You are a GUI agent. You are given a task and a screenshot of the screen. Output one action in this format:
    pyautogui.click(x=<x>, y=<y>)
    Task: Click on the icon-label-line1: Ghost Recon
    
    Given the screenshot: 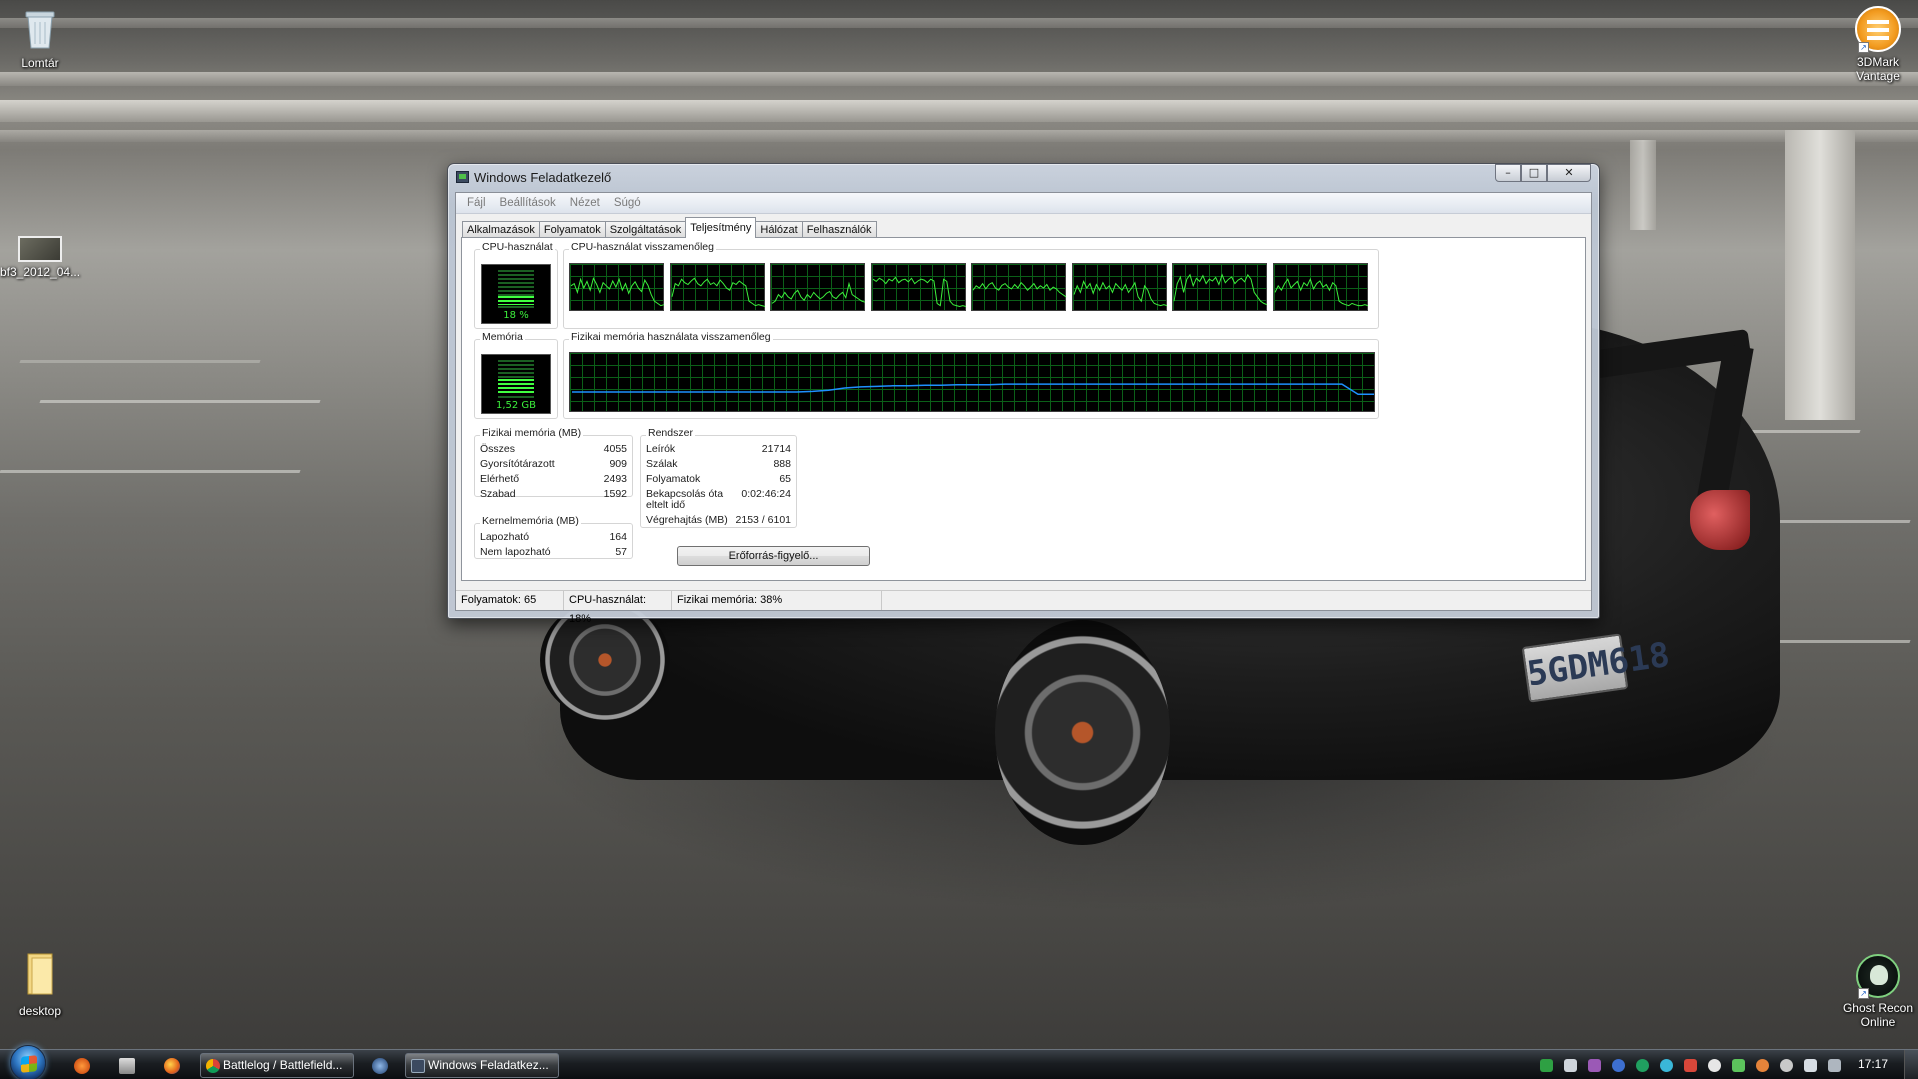 What is the action you would take?
    pyautogui.click(x=1878, y=1008)
    